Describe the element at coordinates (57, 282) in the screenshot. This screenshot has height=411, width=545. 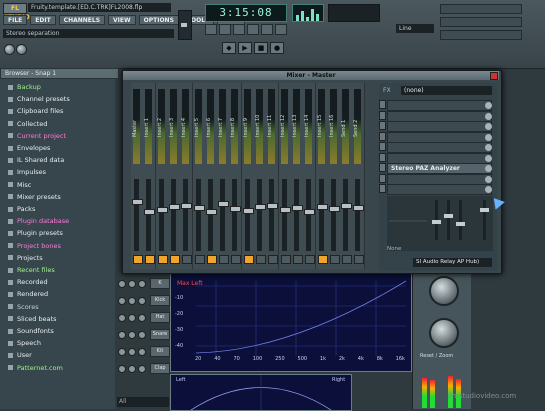
I see `browser-folder: Recorded` at that location.